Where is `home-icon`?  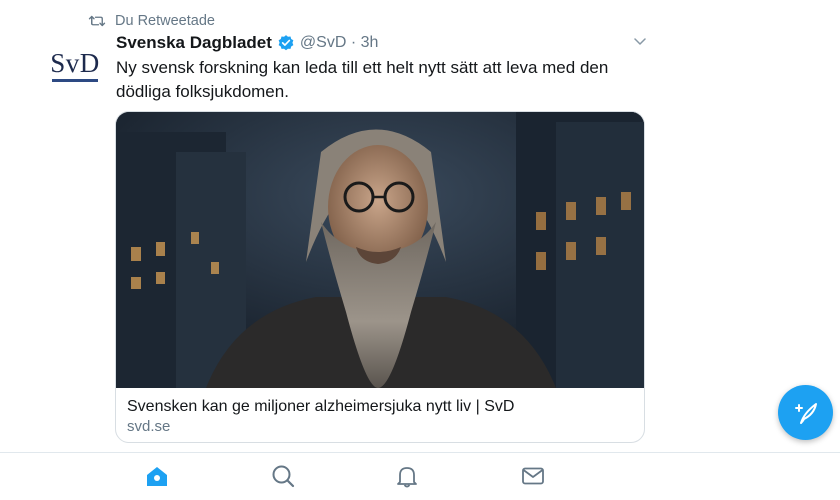
home-icon is located at coordinates (157, 476).